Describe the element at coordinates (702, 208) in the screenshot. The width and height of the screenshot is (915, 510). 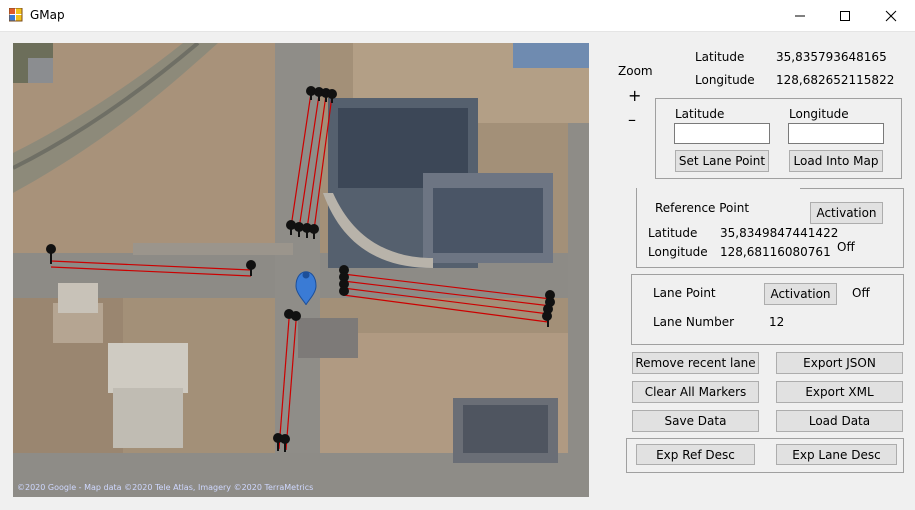
I see `reference-title: Reference Point` at that location.